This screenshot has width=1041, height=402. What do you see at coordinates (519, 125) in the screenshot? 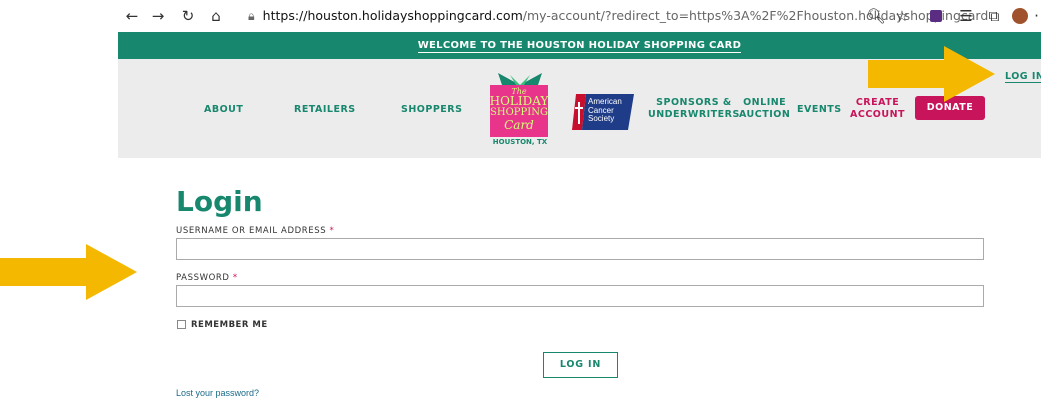
I see `logo-card: Card` at bounding box center [519, 125].